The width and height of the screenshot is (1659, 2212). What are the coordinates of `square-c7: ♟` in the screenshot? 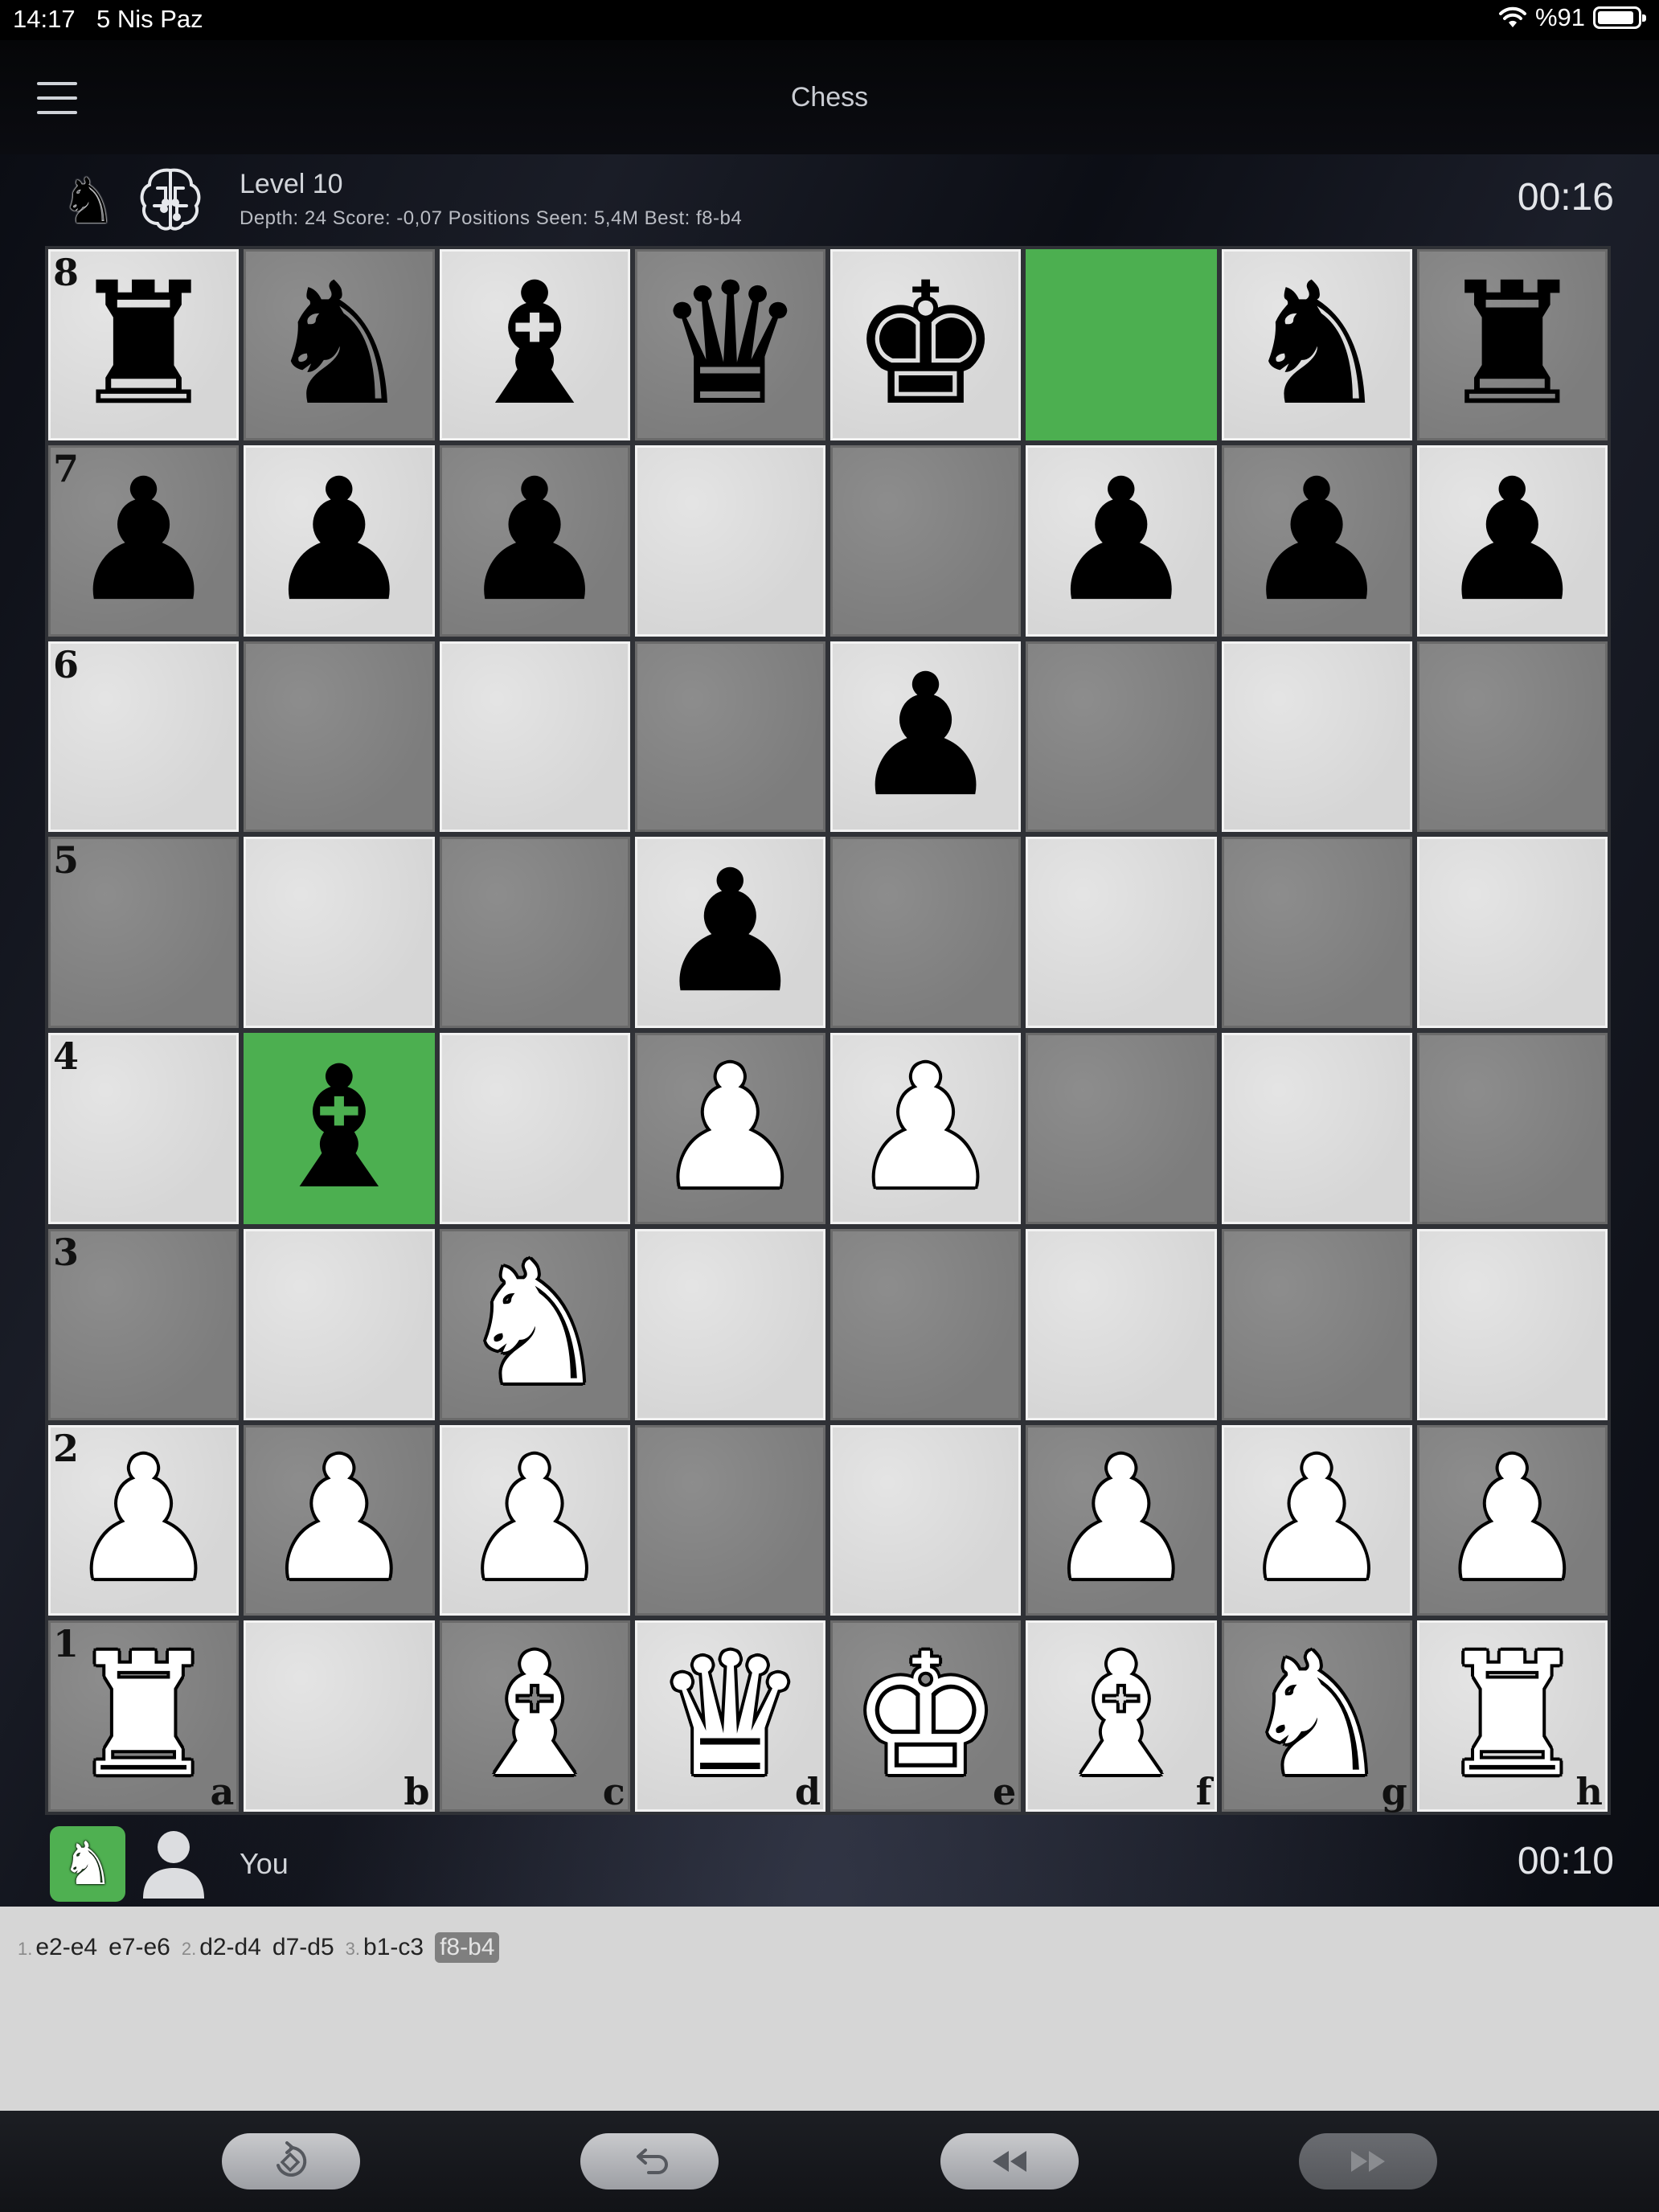 It's located at (534, 540).